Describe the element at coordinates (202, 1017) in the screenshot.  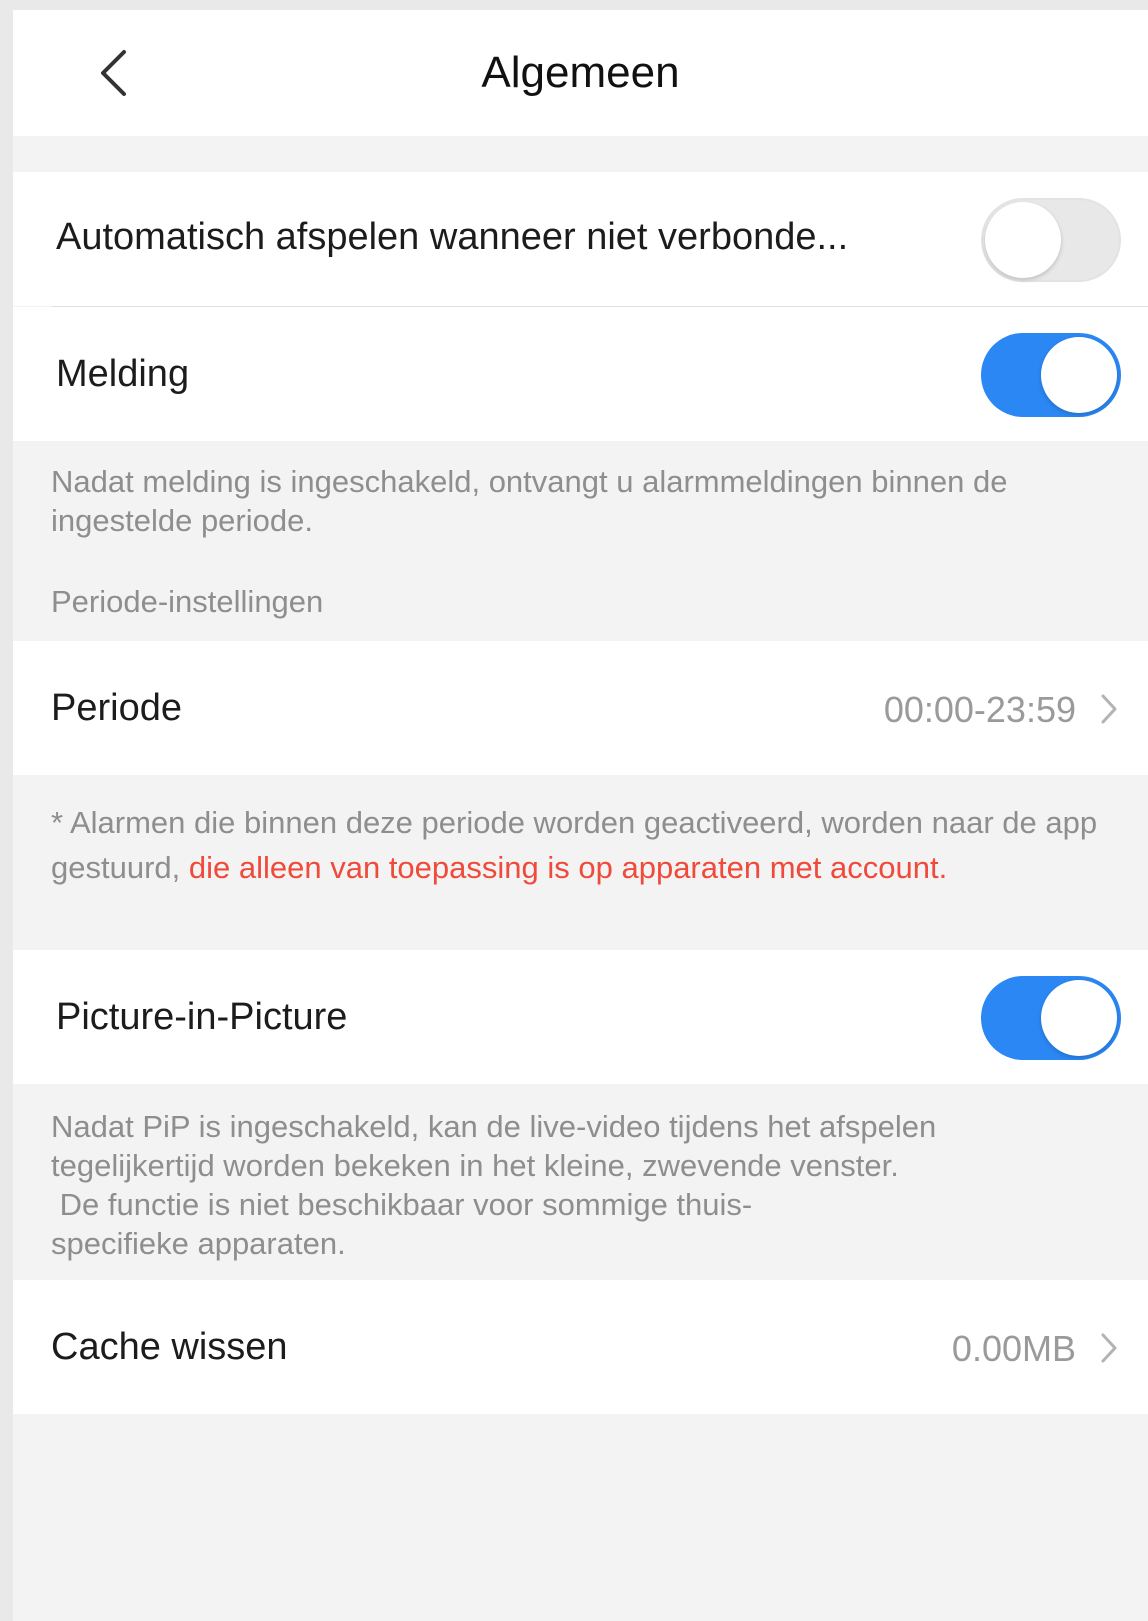
I see `pip-label: Picture-in-Picture` at that location.